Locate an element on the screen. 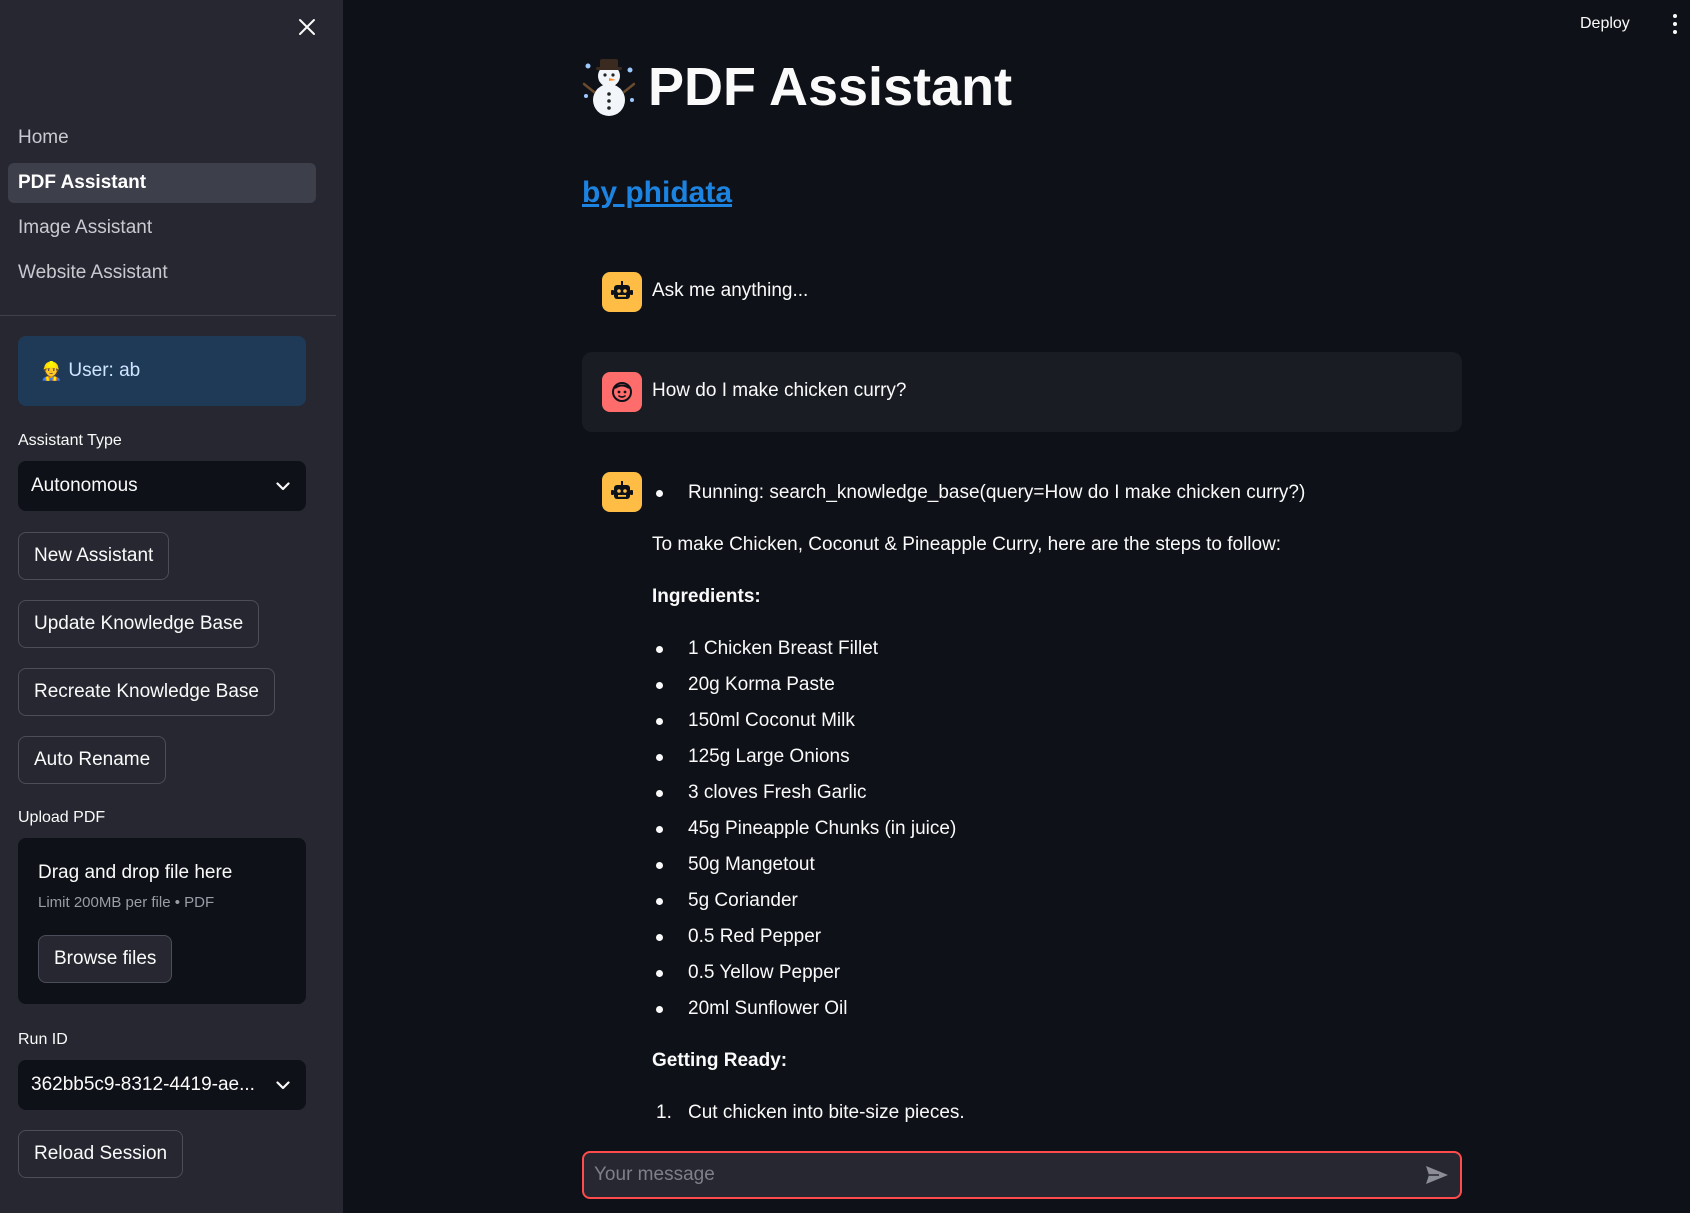 This screenshot has width=1690, height=1213. steps-list: 1. Cut chicken into bite-size pieces. is located at coordinates (1052, 1113).